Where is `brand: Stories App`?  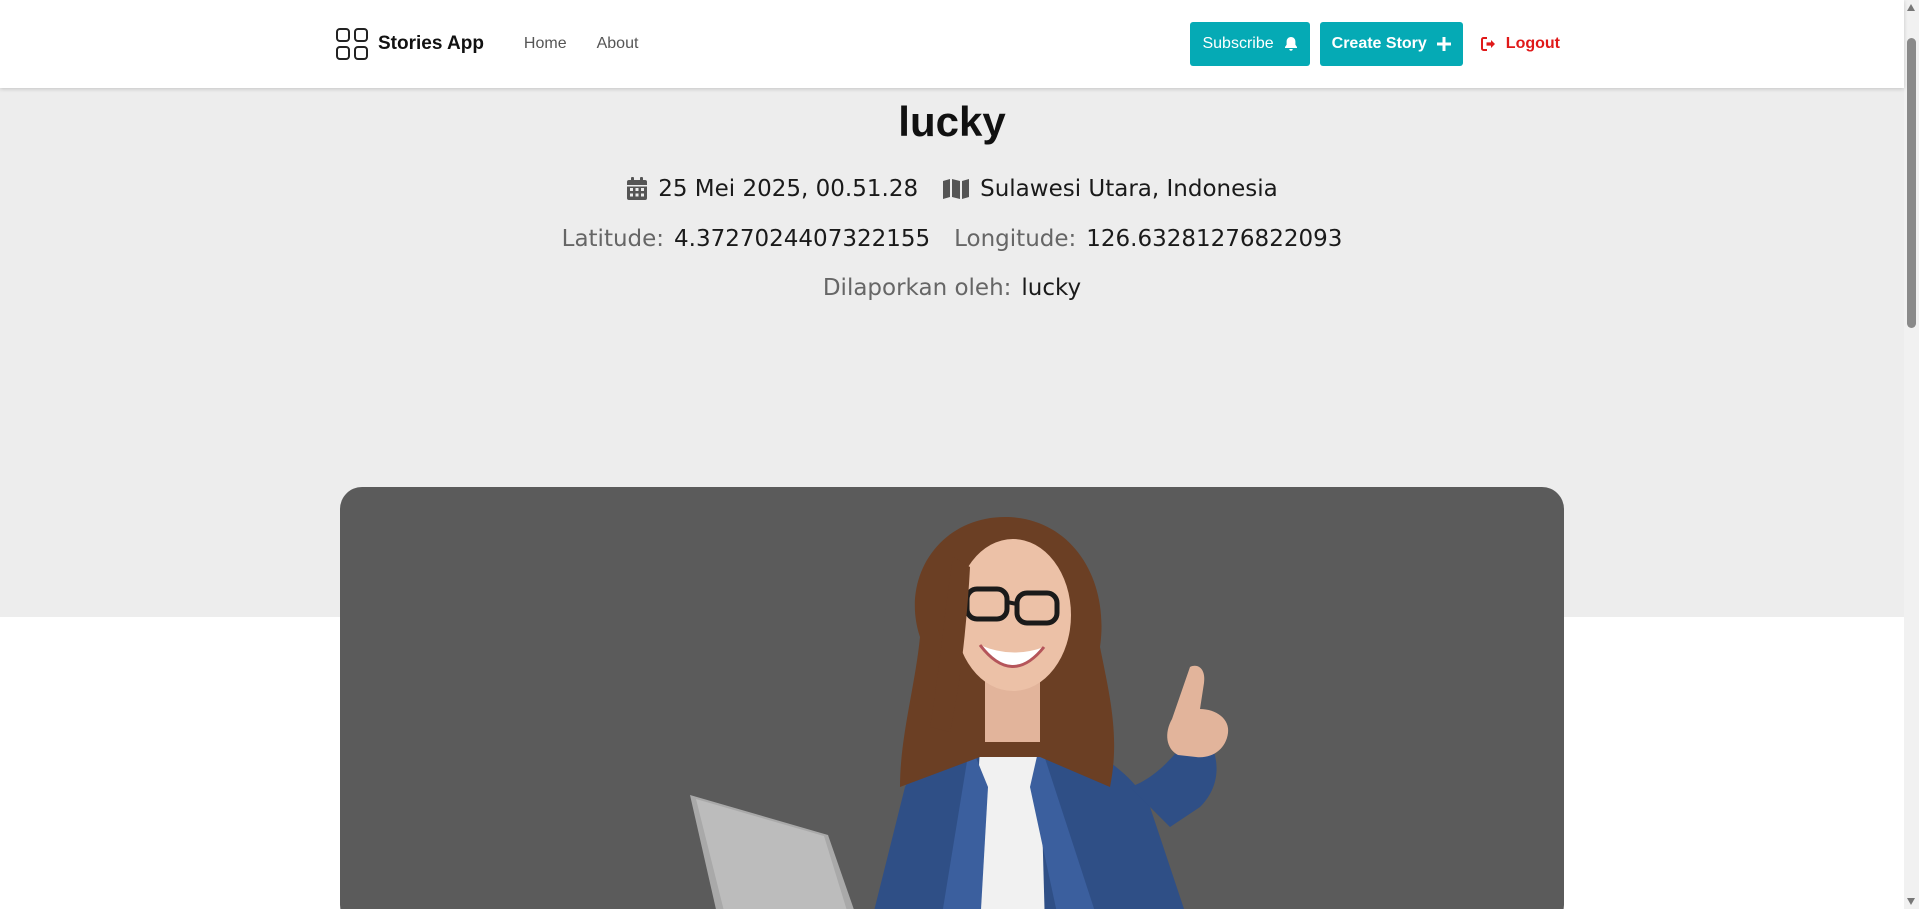 brand: Stories App is located at coordinates (410, 44).